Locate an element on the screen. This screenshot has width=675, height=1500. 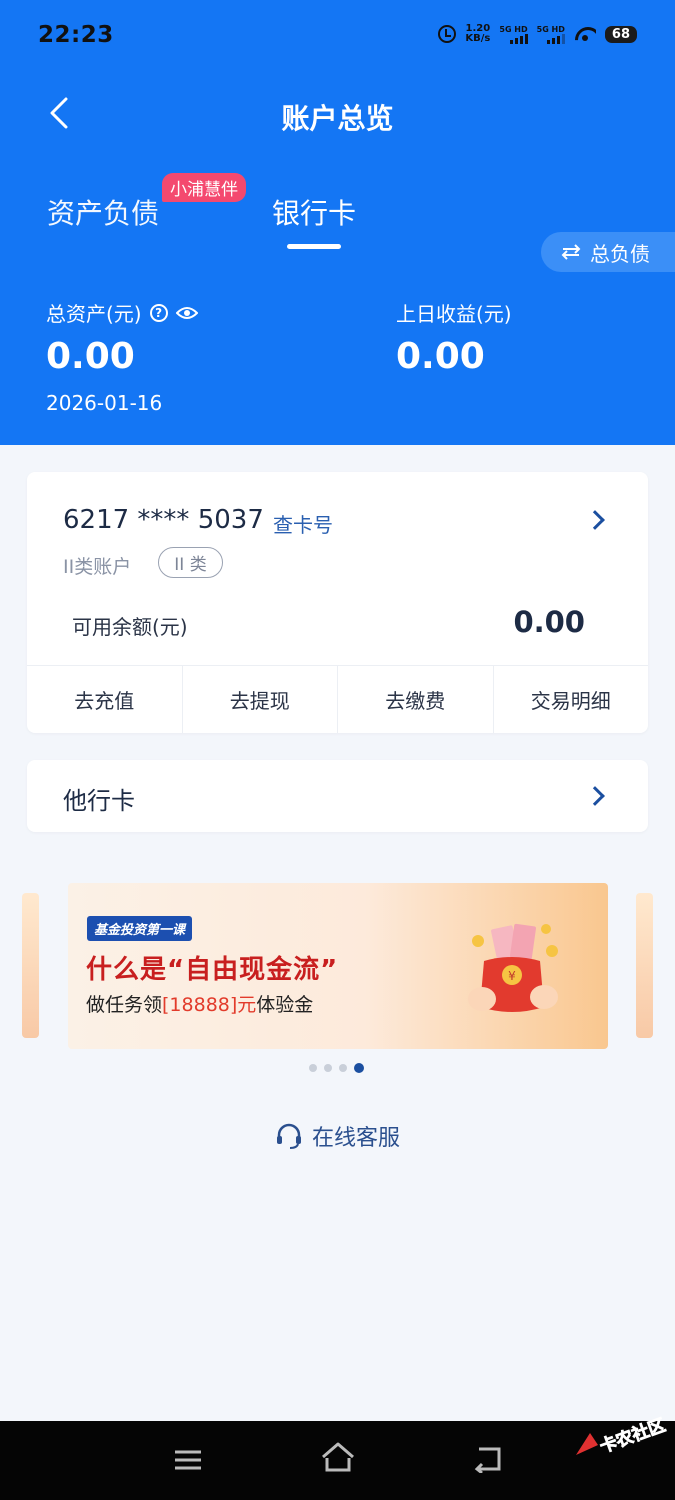
battery-indicator: 68 is located at coordinates (620, 34).